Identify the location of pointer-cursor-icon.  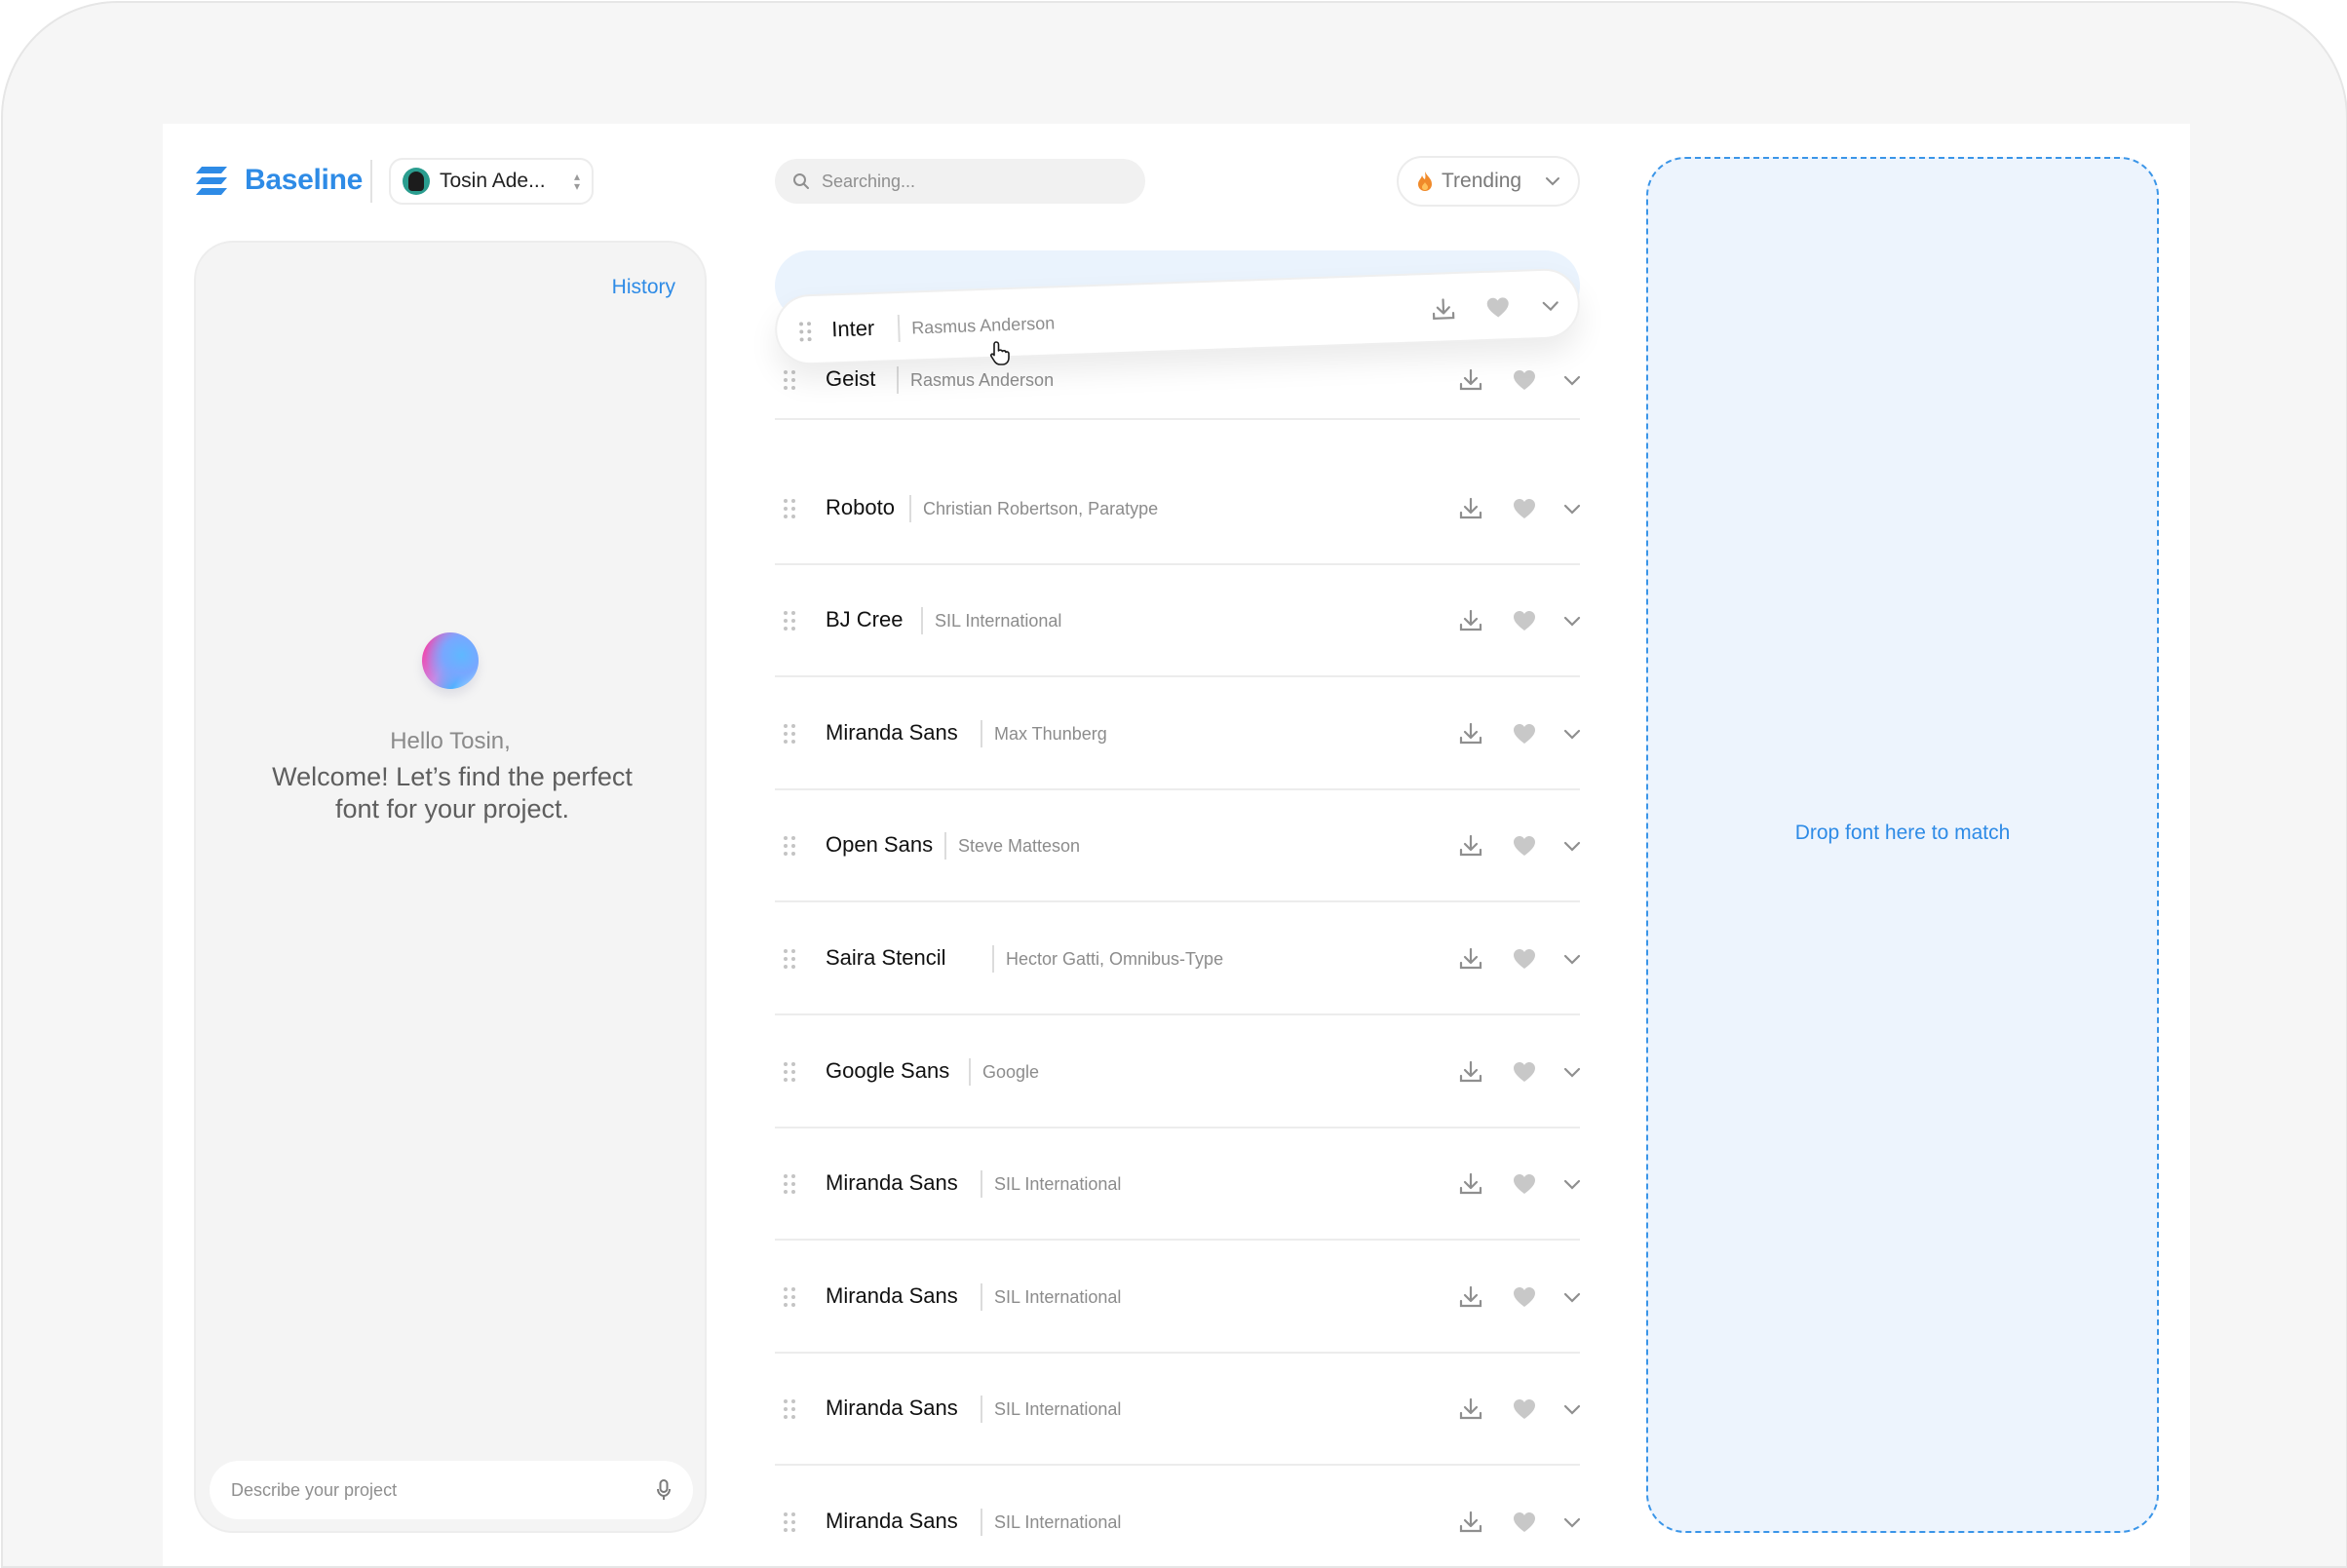
(999, 353).